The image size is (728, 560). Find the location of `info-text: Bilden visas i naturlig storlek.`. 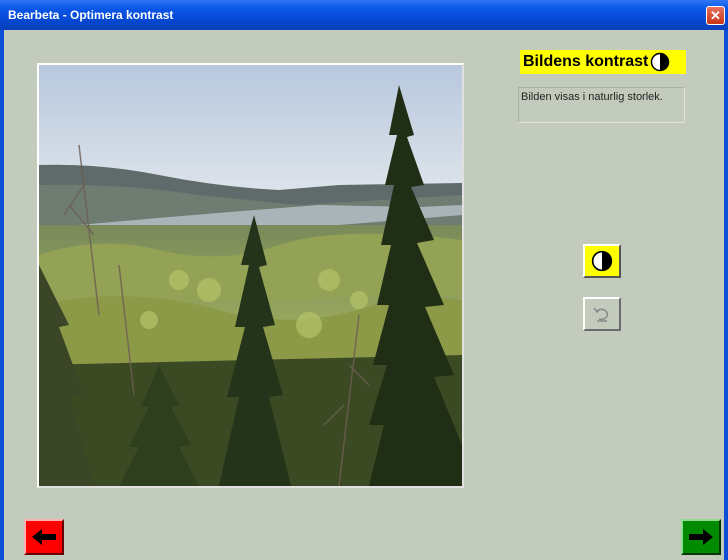

info-text: Bilden visas i naturlig storlek. is located at coordinates (592, 97).